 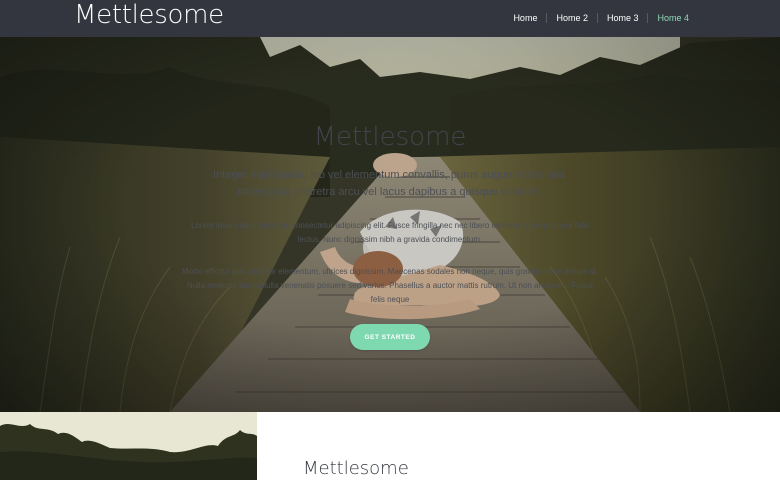 I want to click on main-nav: Home Home 2 Home 3 Home 4, so click(x=601, y=18).